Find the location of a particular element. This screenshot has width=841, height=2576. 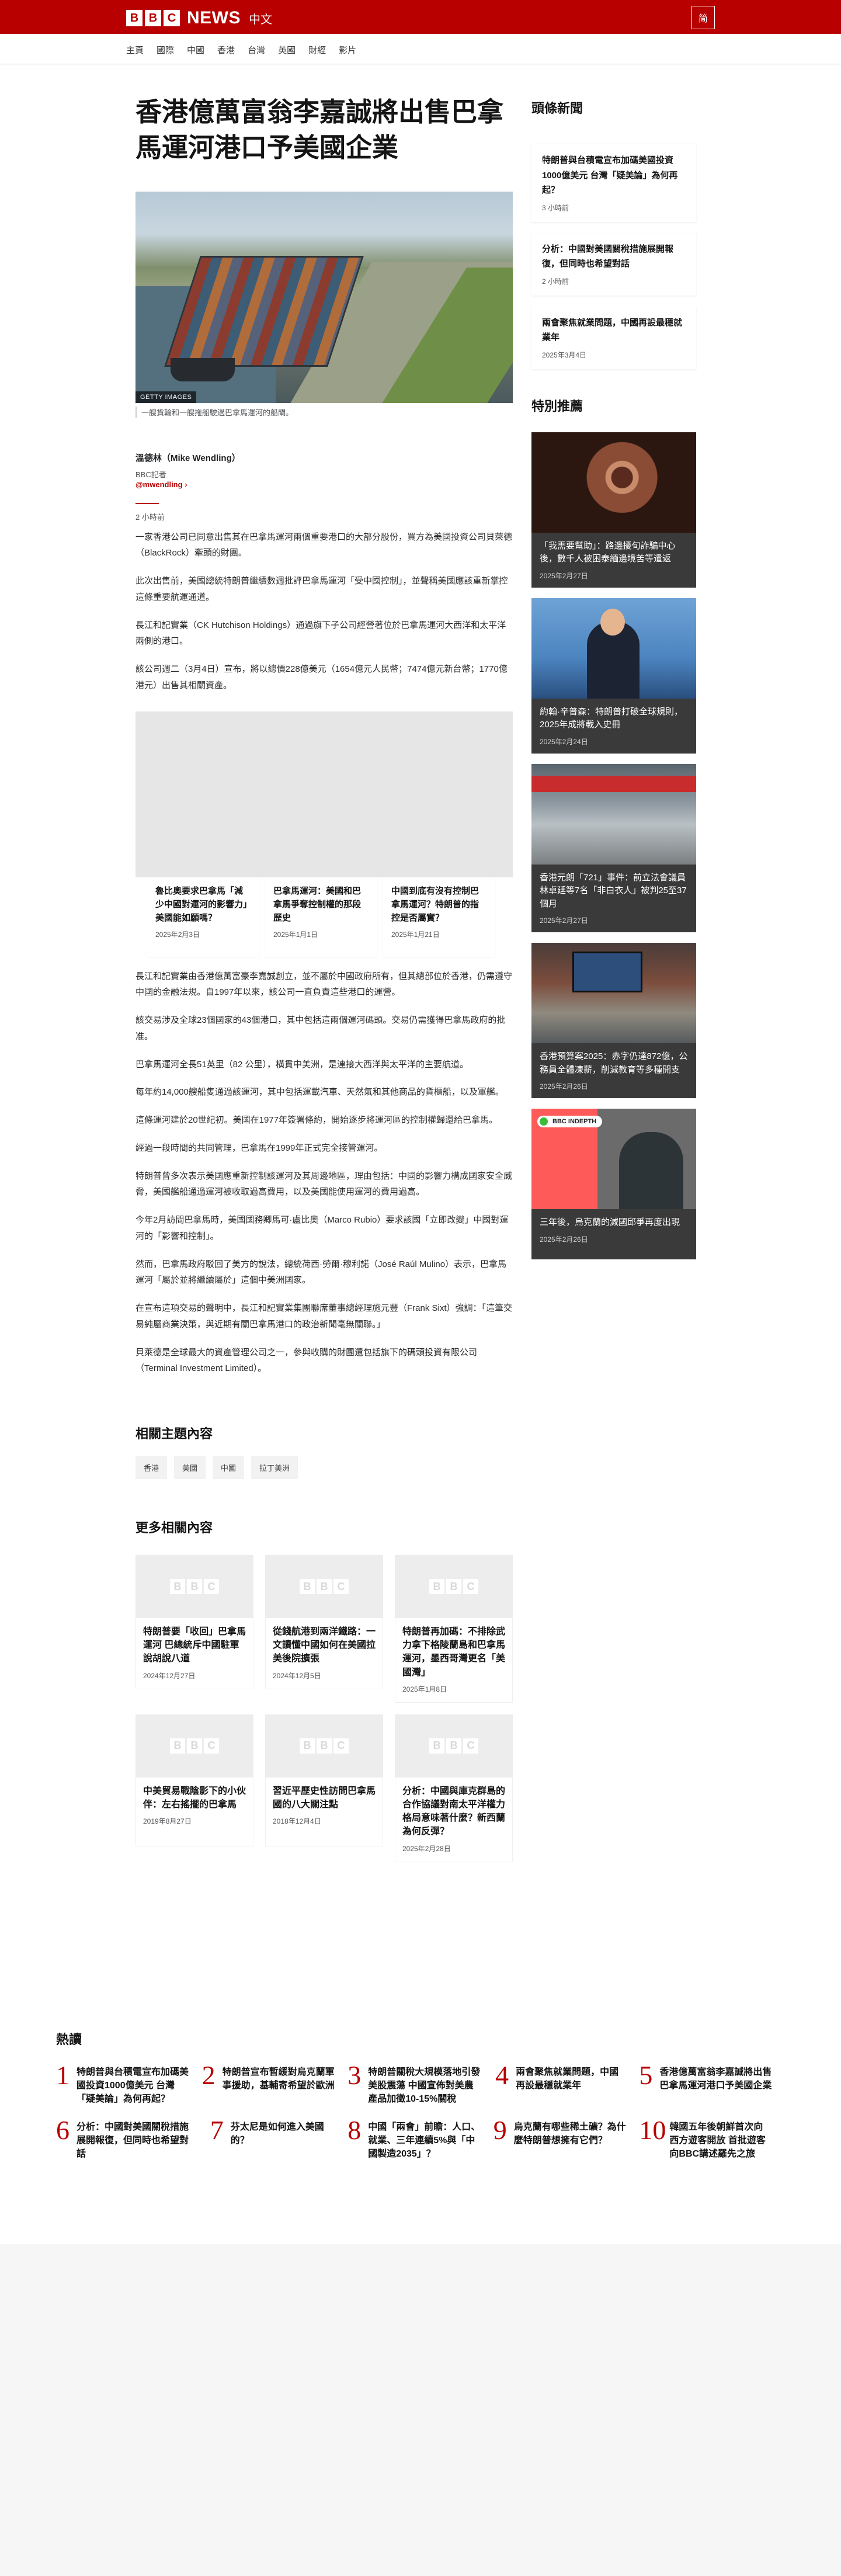

featured-date: 2025年2月26日 is located at coordinates (564, 1239).